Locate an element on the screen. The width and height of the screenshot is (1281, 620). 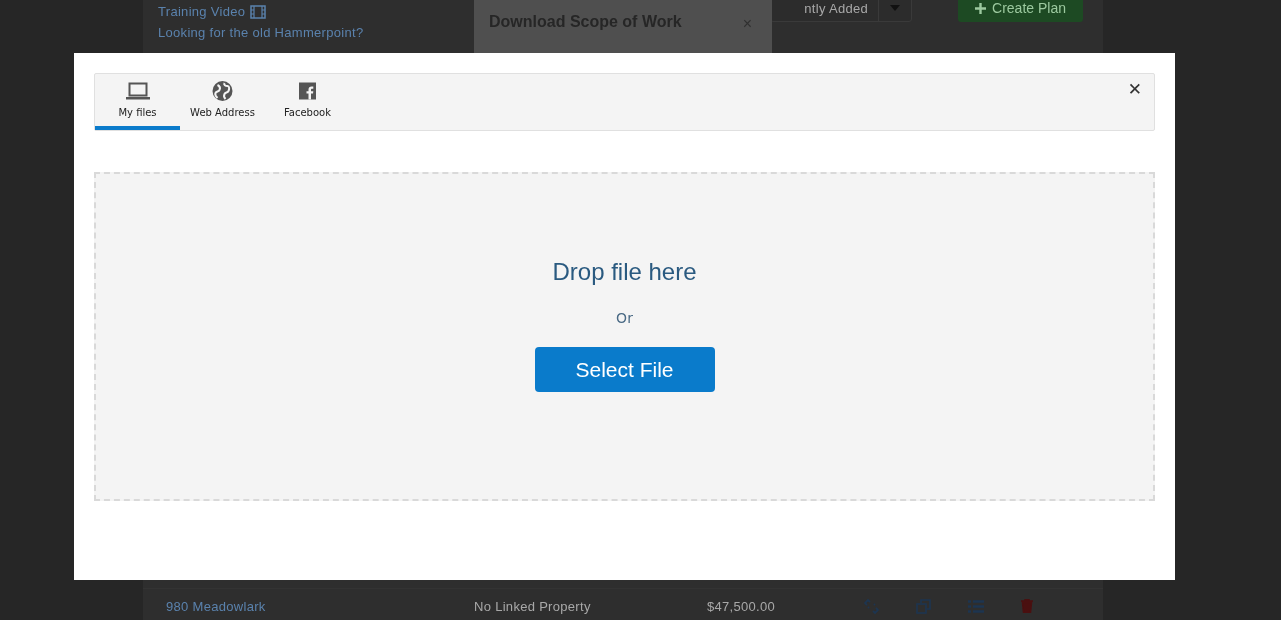
separator-text: Or is located at coordinates (624, 318).